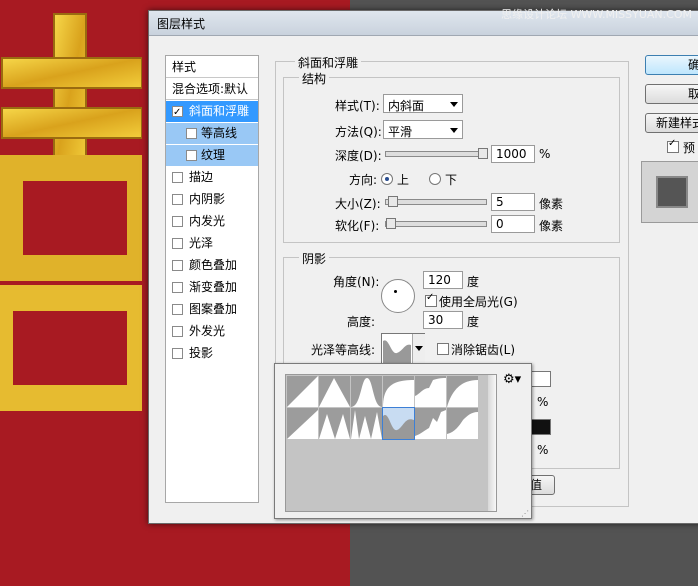  I want to click on pattern-overlay-checkbox, so click(177, 309).